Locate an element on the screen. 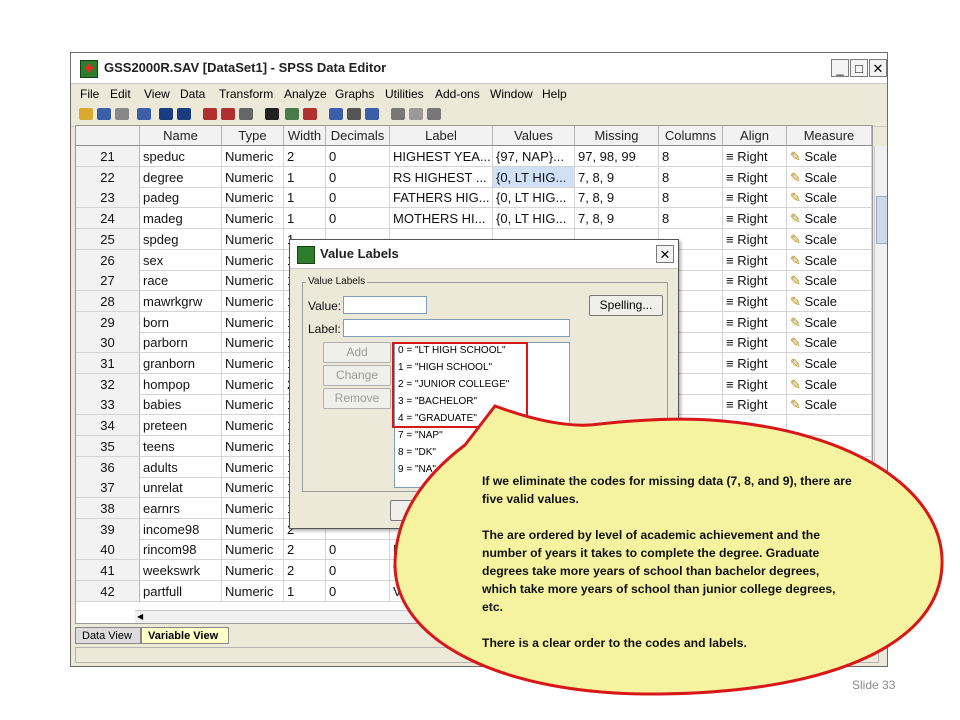 The height and width of the screenshot is (720, 960). slide-number: Slide 33 is located at coordinates (874, 685).